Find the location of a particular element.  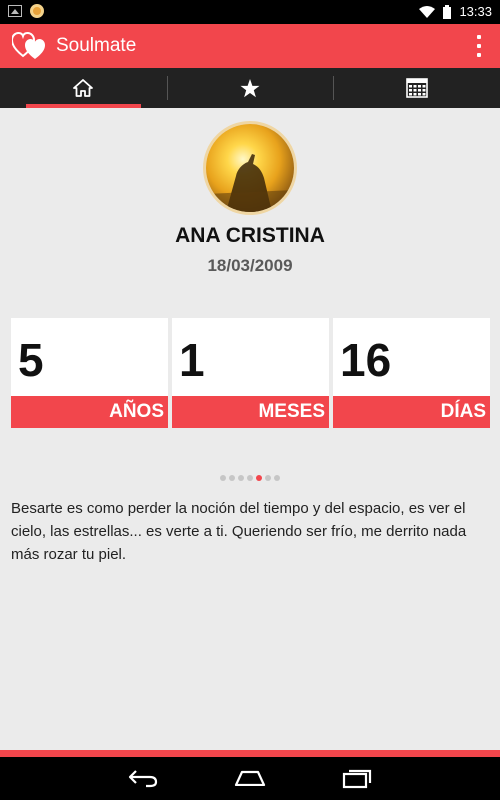

status-bar: 13:33 is located at coordinates (250, 12).